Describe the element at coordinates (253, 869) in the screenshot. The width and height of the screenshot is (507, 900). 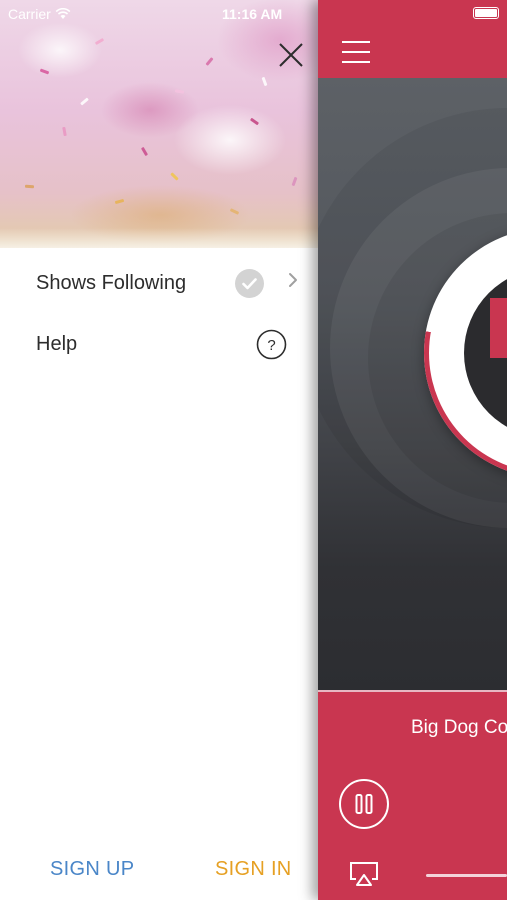
I see `sign-in-button: SIGN IN` at that location.